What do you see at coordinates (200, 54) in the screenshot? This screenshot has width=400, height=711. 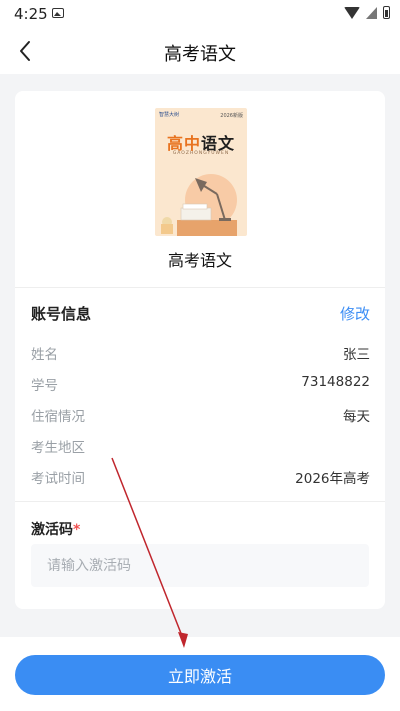 I see `page-title: 高考语文` at bounding box center [200, 54].